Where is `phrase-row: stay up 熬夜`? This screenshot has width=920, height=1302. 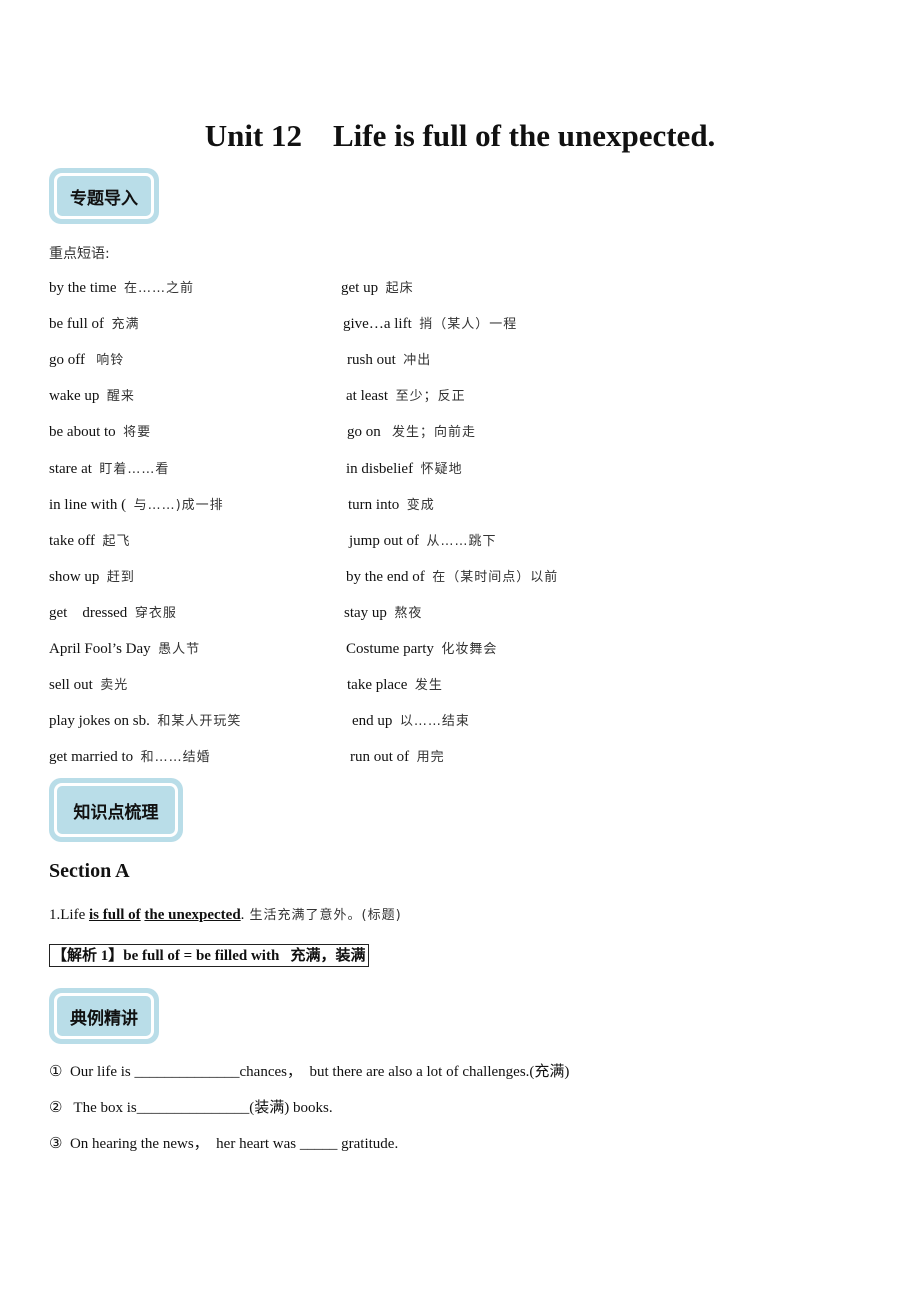 phrase-row: stay up 熬夜 is located at coordinates (383, 613).